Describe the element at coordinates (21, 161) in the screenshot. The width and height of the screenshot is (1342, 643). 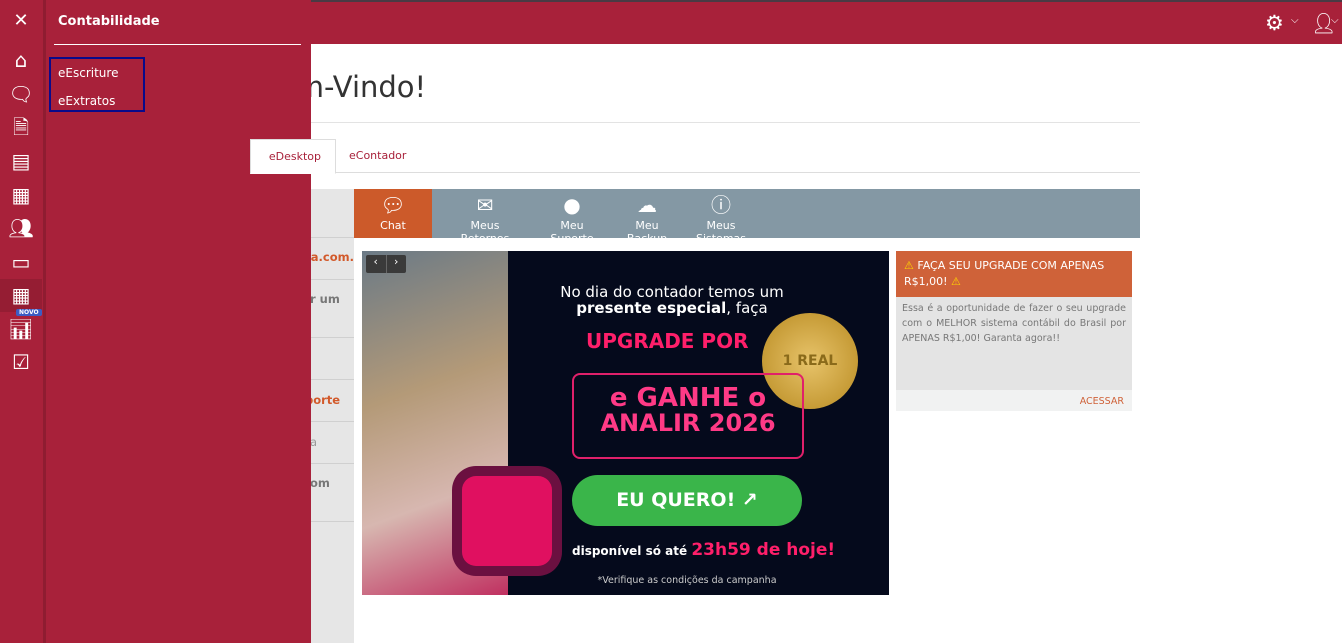
I see `contact-card-icon: ▤` at that location.